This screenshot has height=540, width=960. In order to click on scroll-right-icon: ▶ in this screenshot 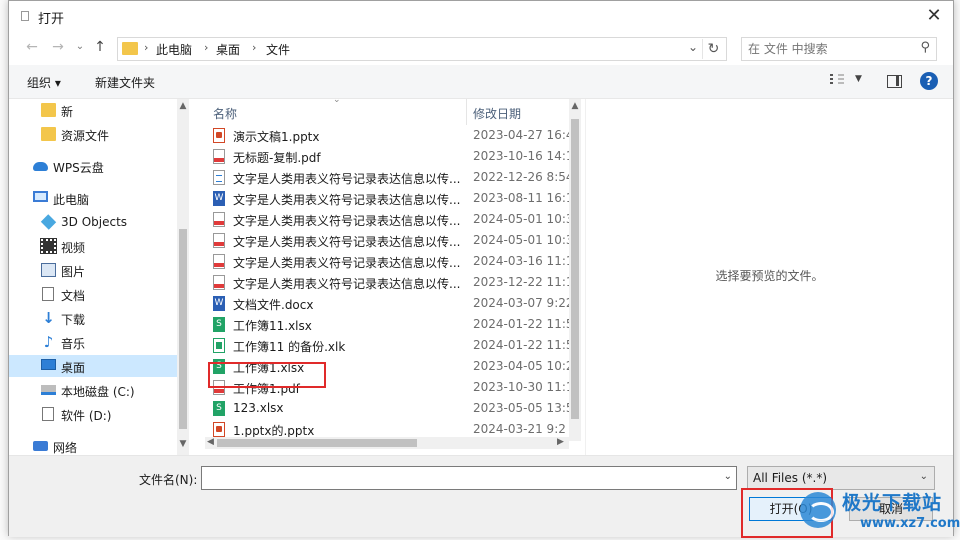, I will do `click(560, 442)`.